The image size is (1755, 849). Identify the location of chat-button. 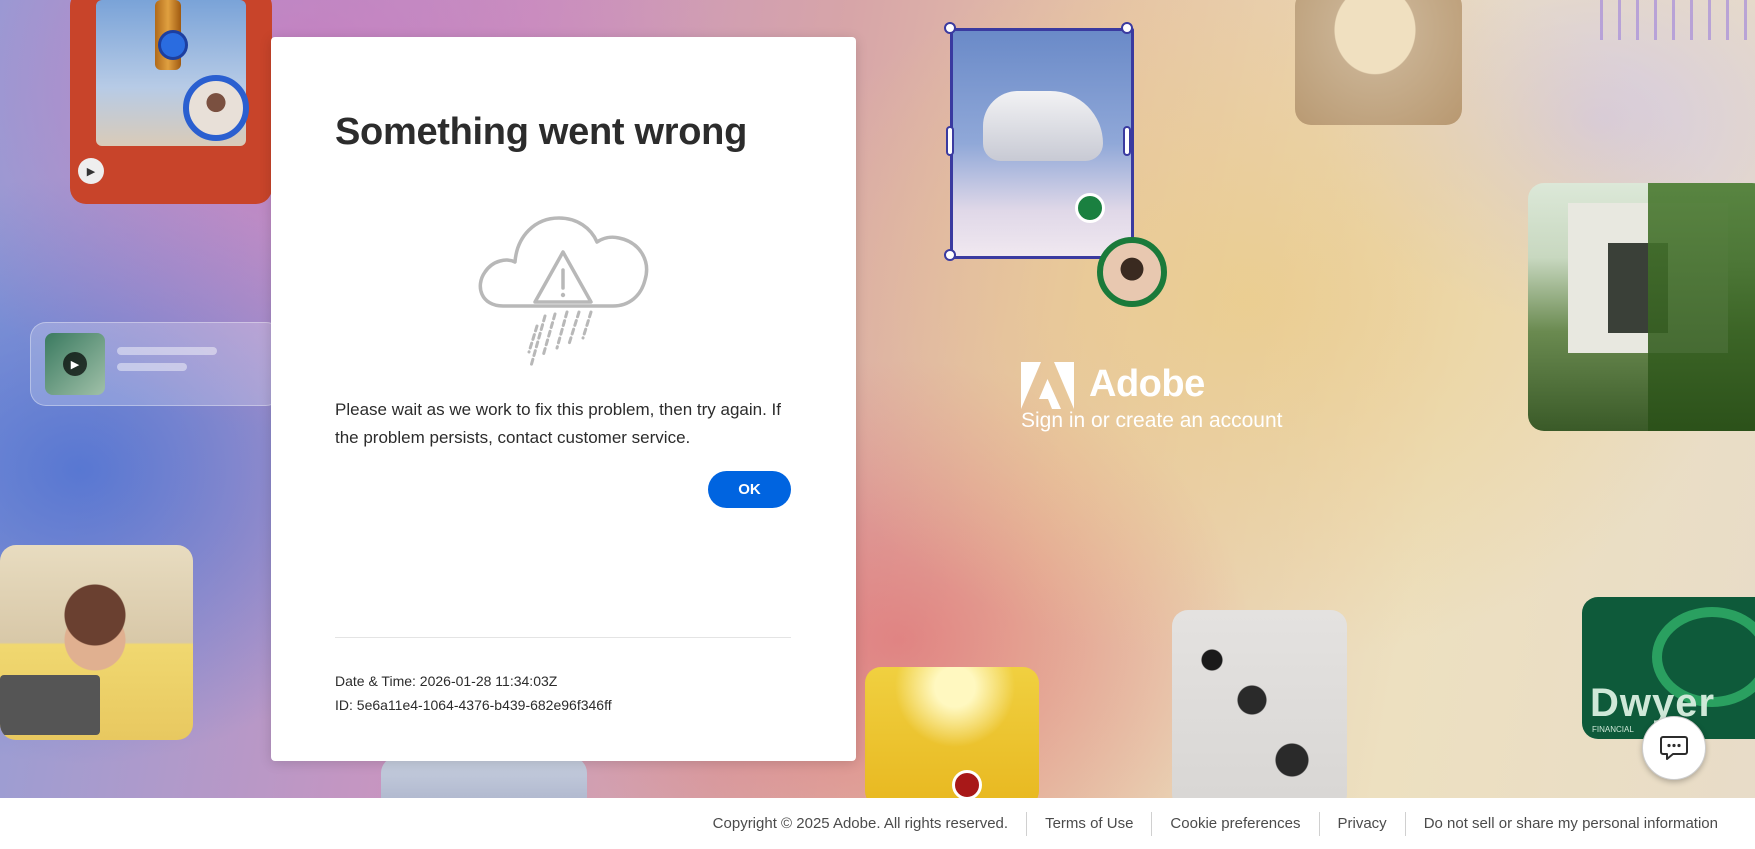
(1674, 748).